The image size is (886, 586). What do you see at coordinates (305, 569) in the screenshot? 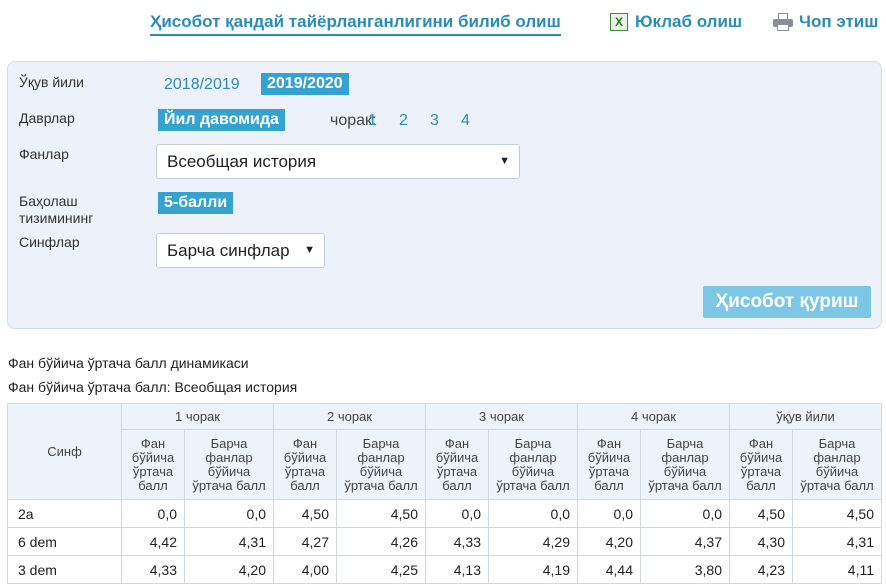
I see `value-cell: 4,00` at bounding box center [305, 569].